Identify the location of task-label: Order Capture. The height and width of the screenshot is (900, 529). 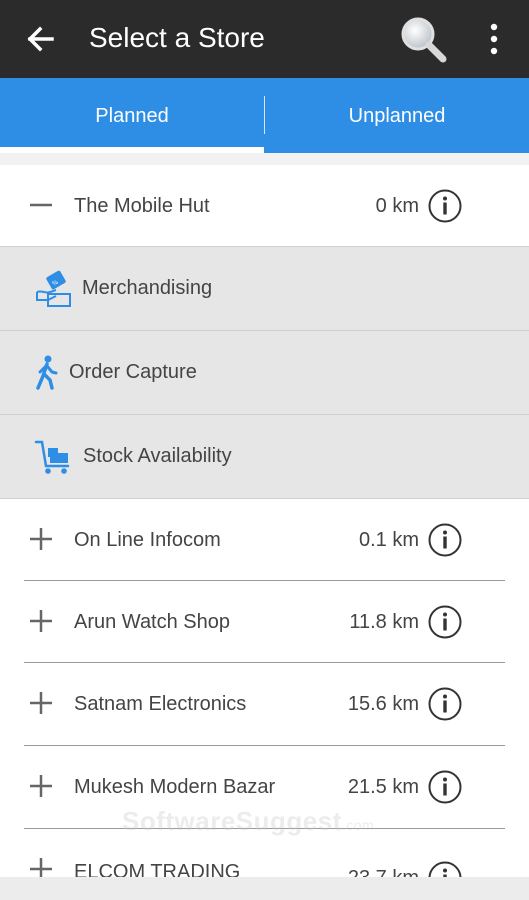
(133, 372).